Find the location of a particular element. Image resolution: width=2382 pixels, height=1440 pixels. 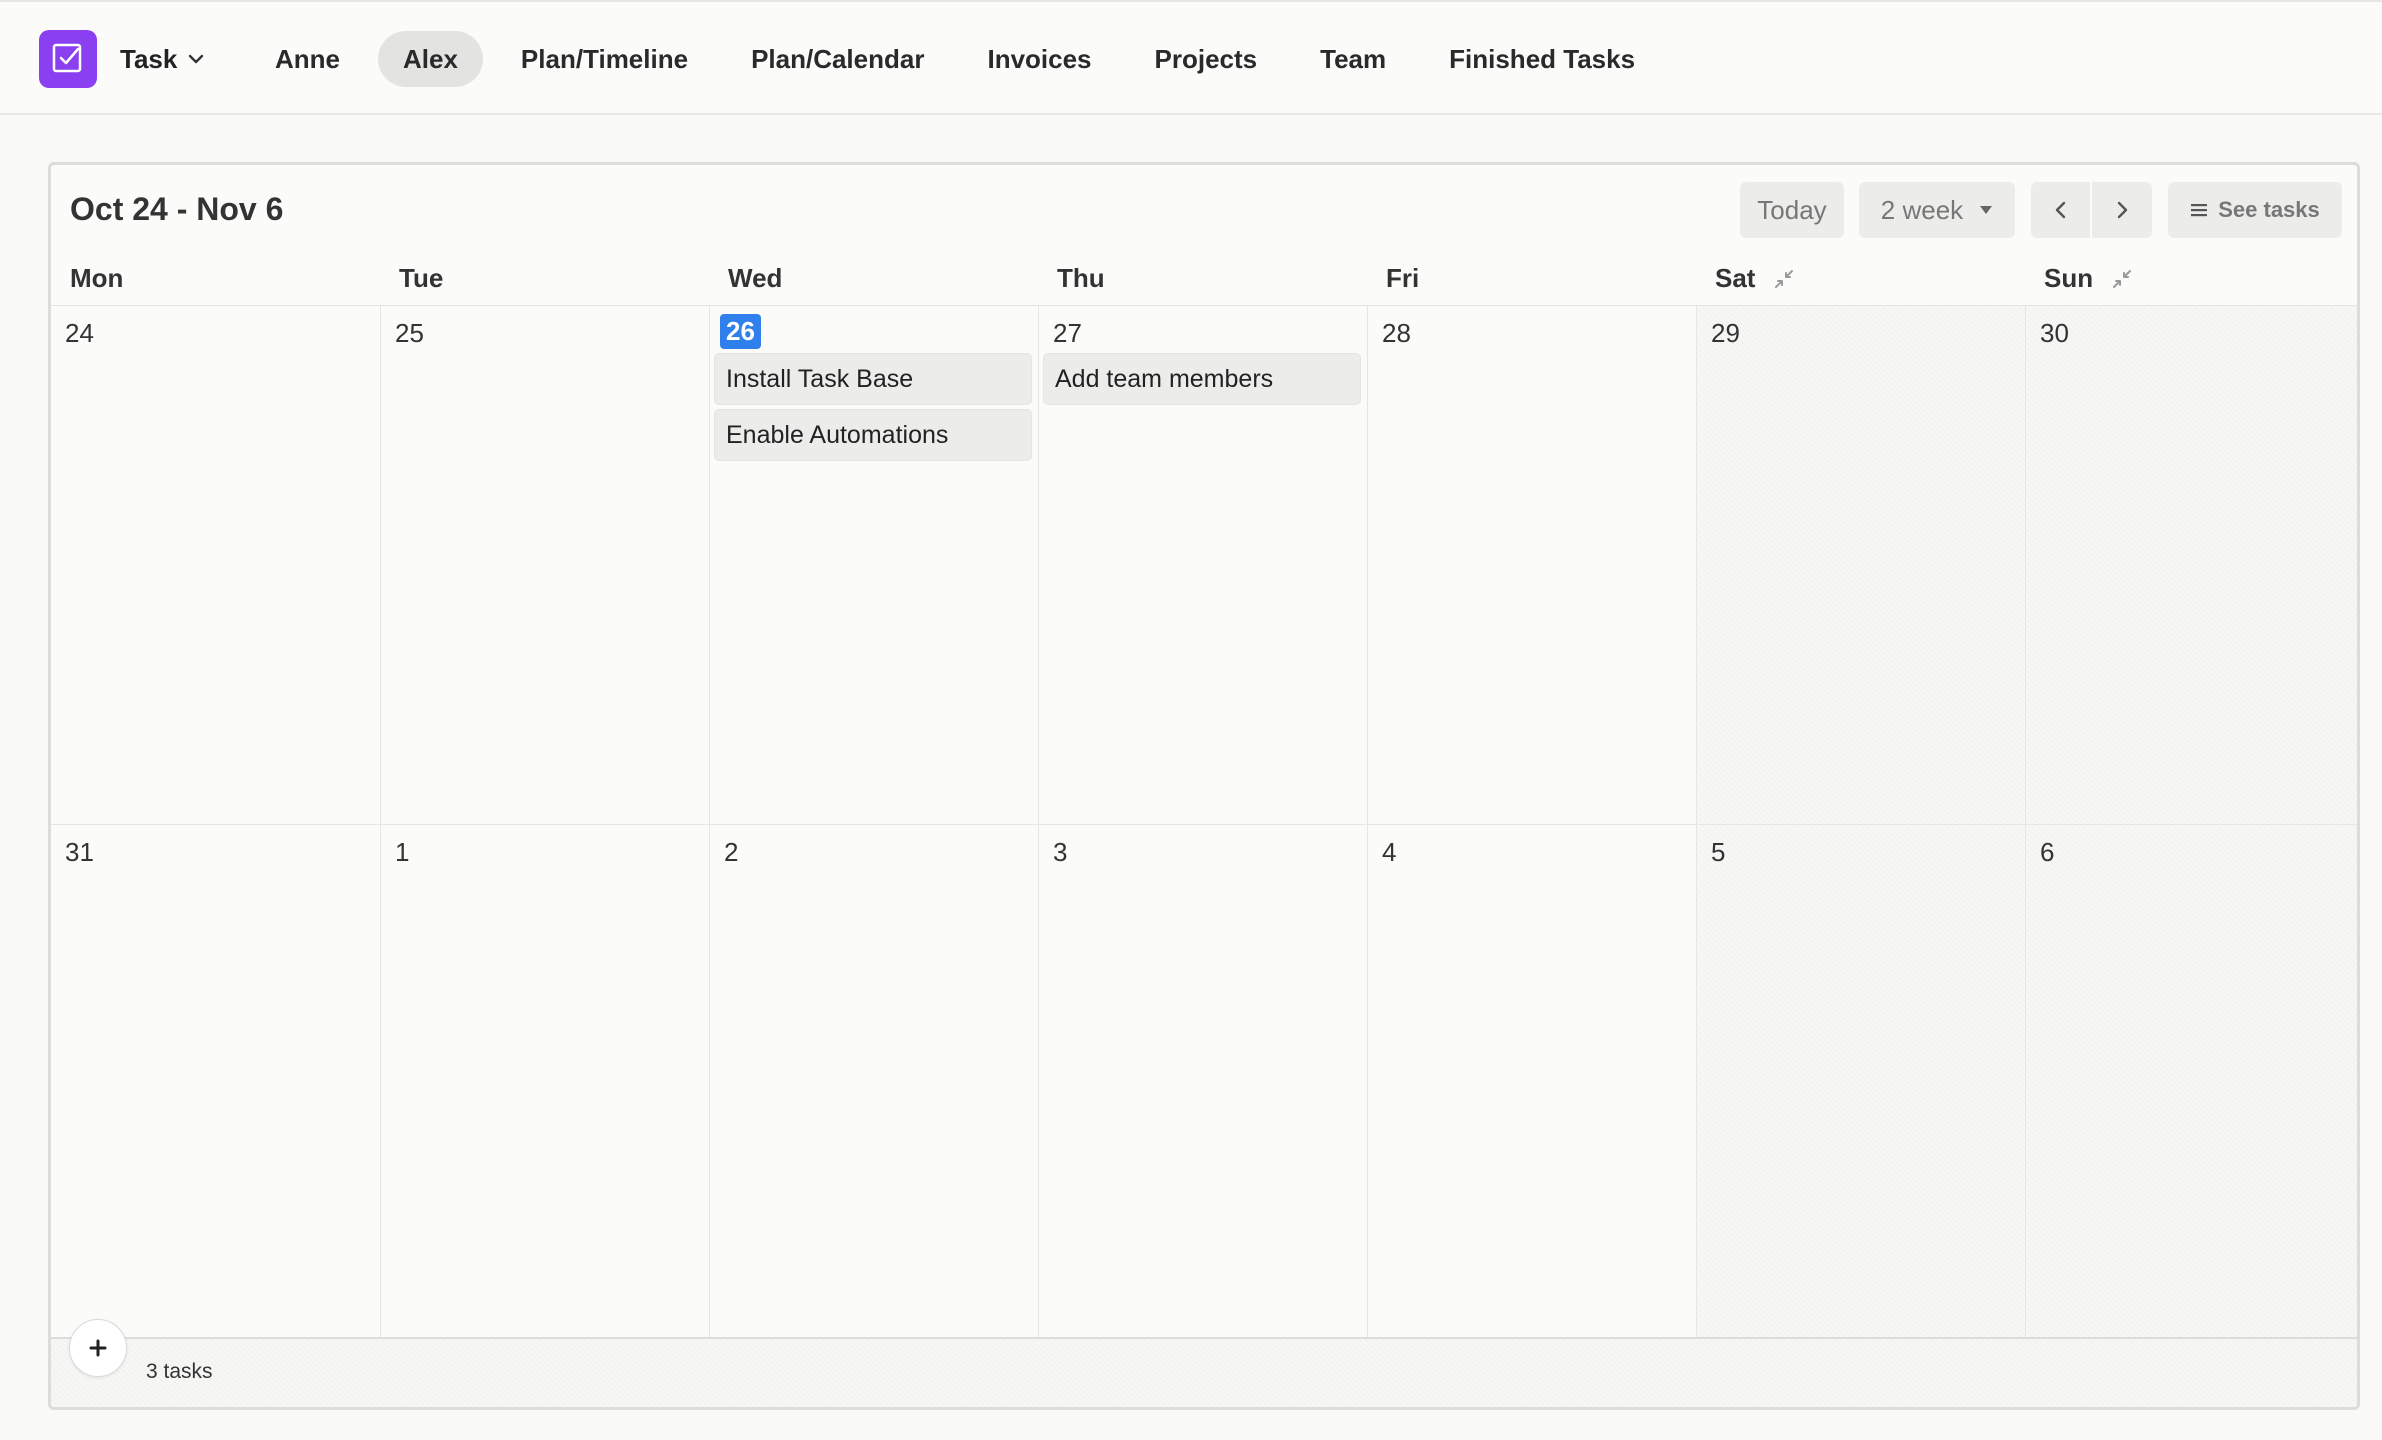

nav-item-alex: Alex is located at coordinates (430, 59).